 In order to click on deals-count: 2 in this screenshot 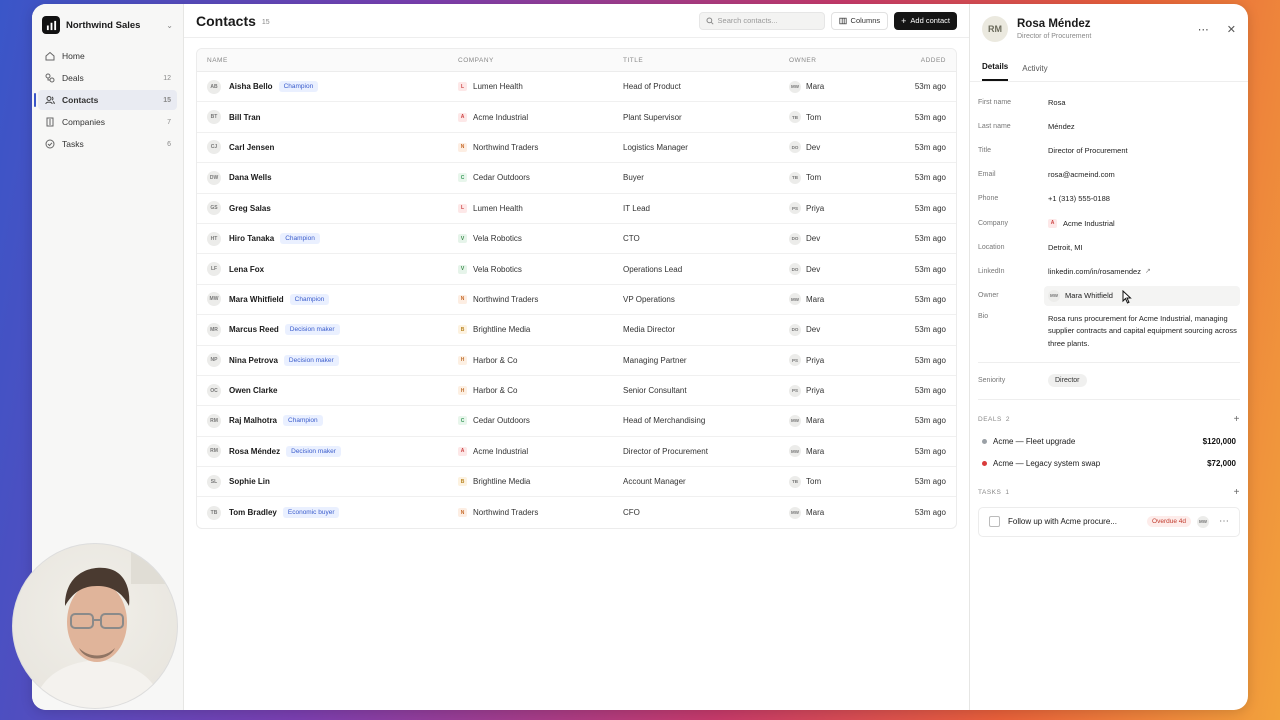, I will do `click(1007, 420)`.